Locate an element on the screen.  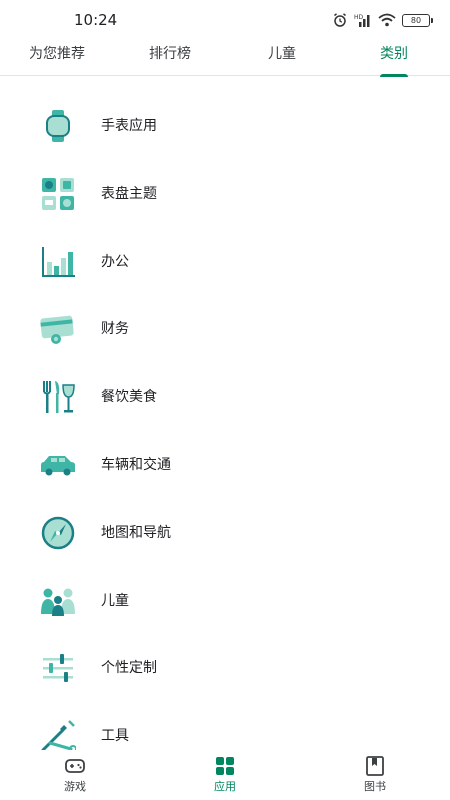
tab-top-charts: 排行榜 is located at coordinates (170, 57).